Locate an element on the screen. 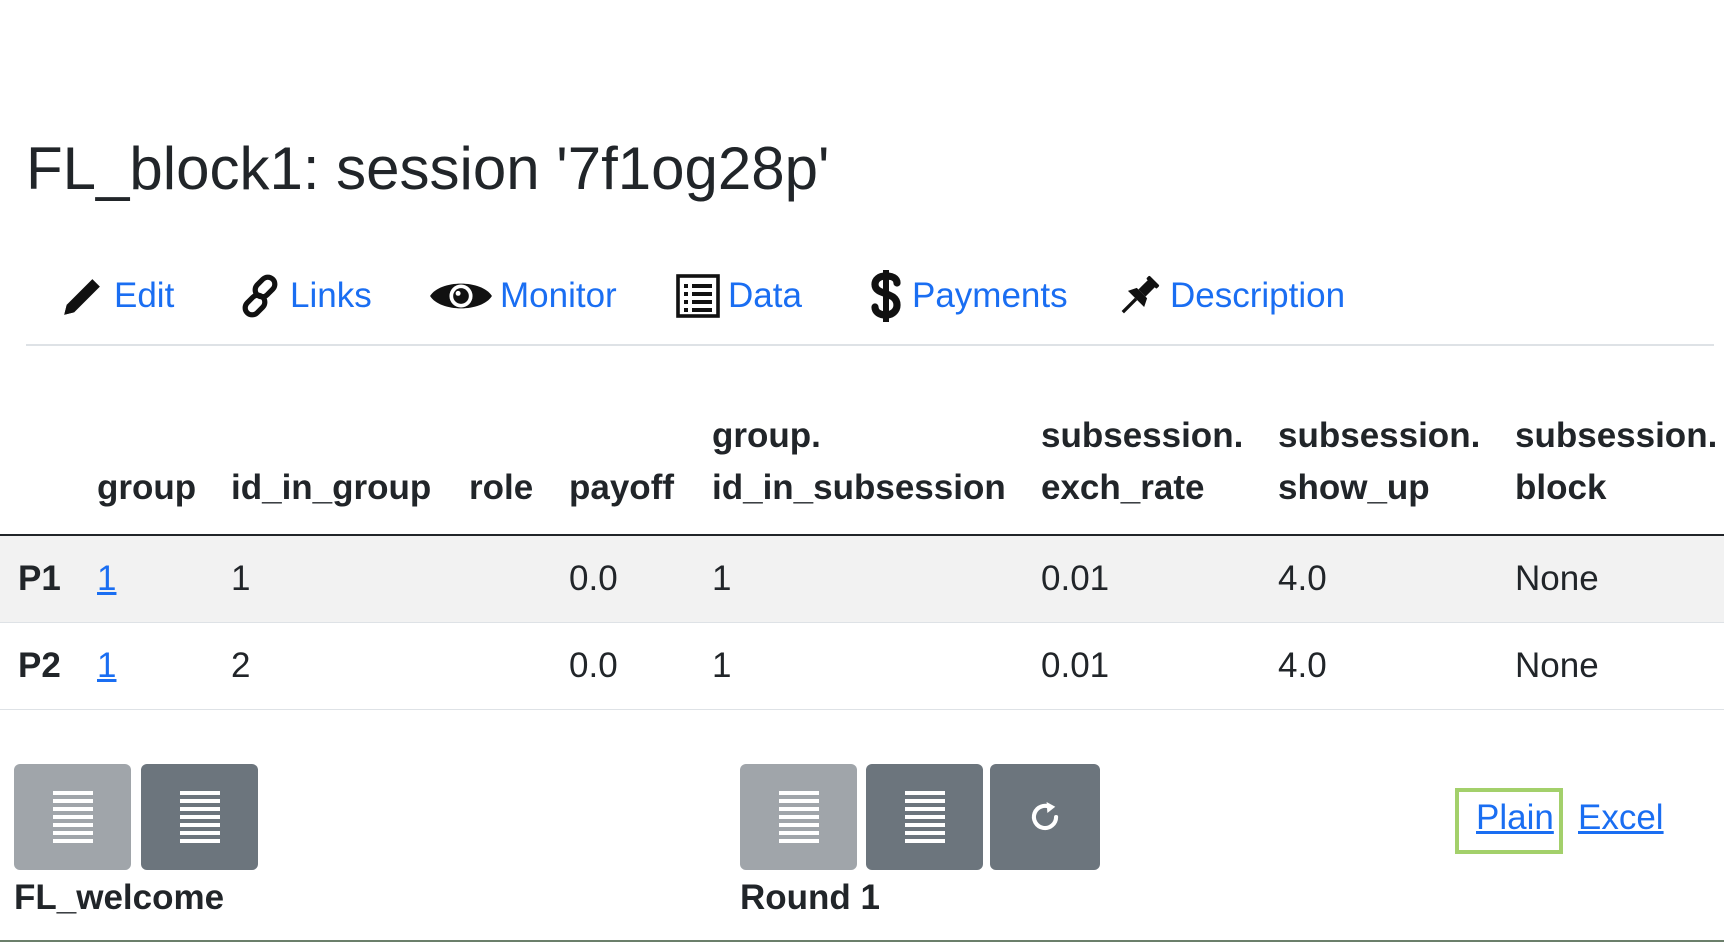  nav-payments: Payments is located at coordinates (967, 296).